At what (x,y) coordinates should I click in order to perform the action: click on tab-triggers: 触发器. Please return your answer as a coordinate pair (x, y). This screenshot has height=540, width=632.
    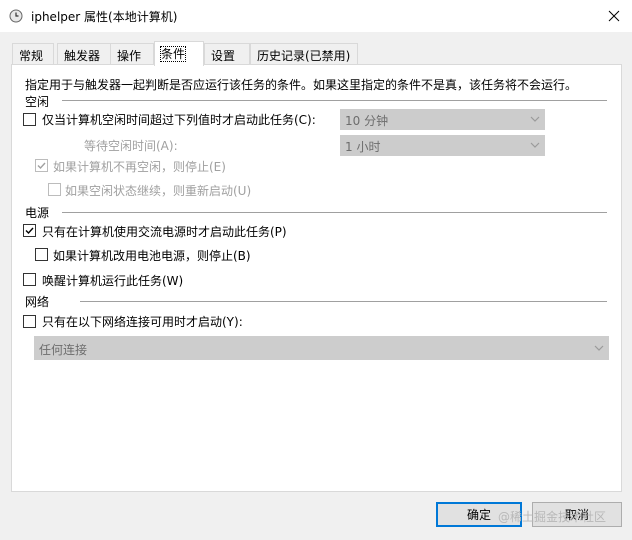
    Looking at the image, I should click on (84, 53).